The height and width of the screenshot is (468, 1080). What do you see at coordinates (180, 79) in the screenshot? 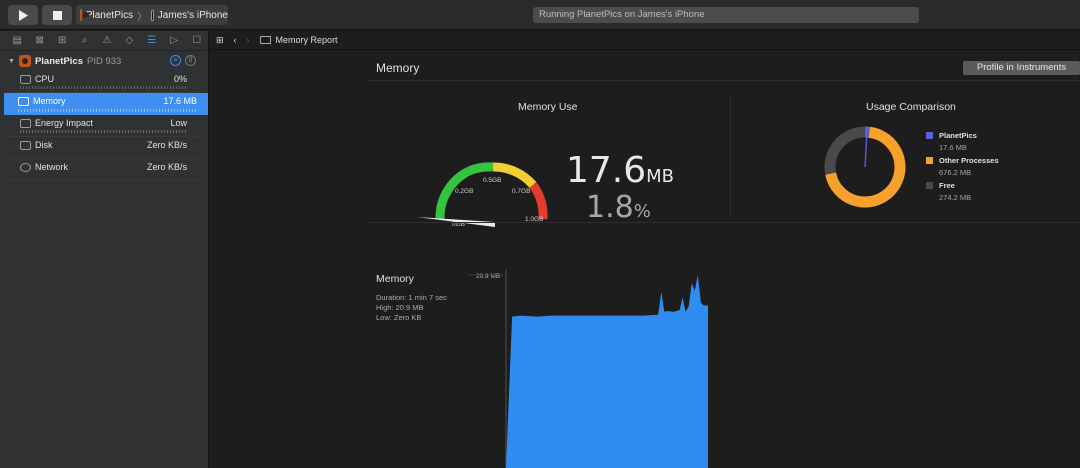
I see `gauge-value: 0%` at bounding box center [180, 79].